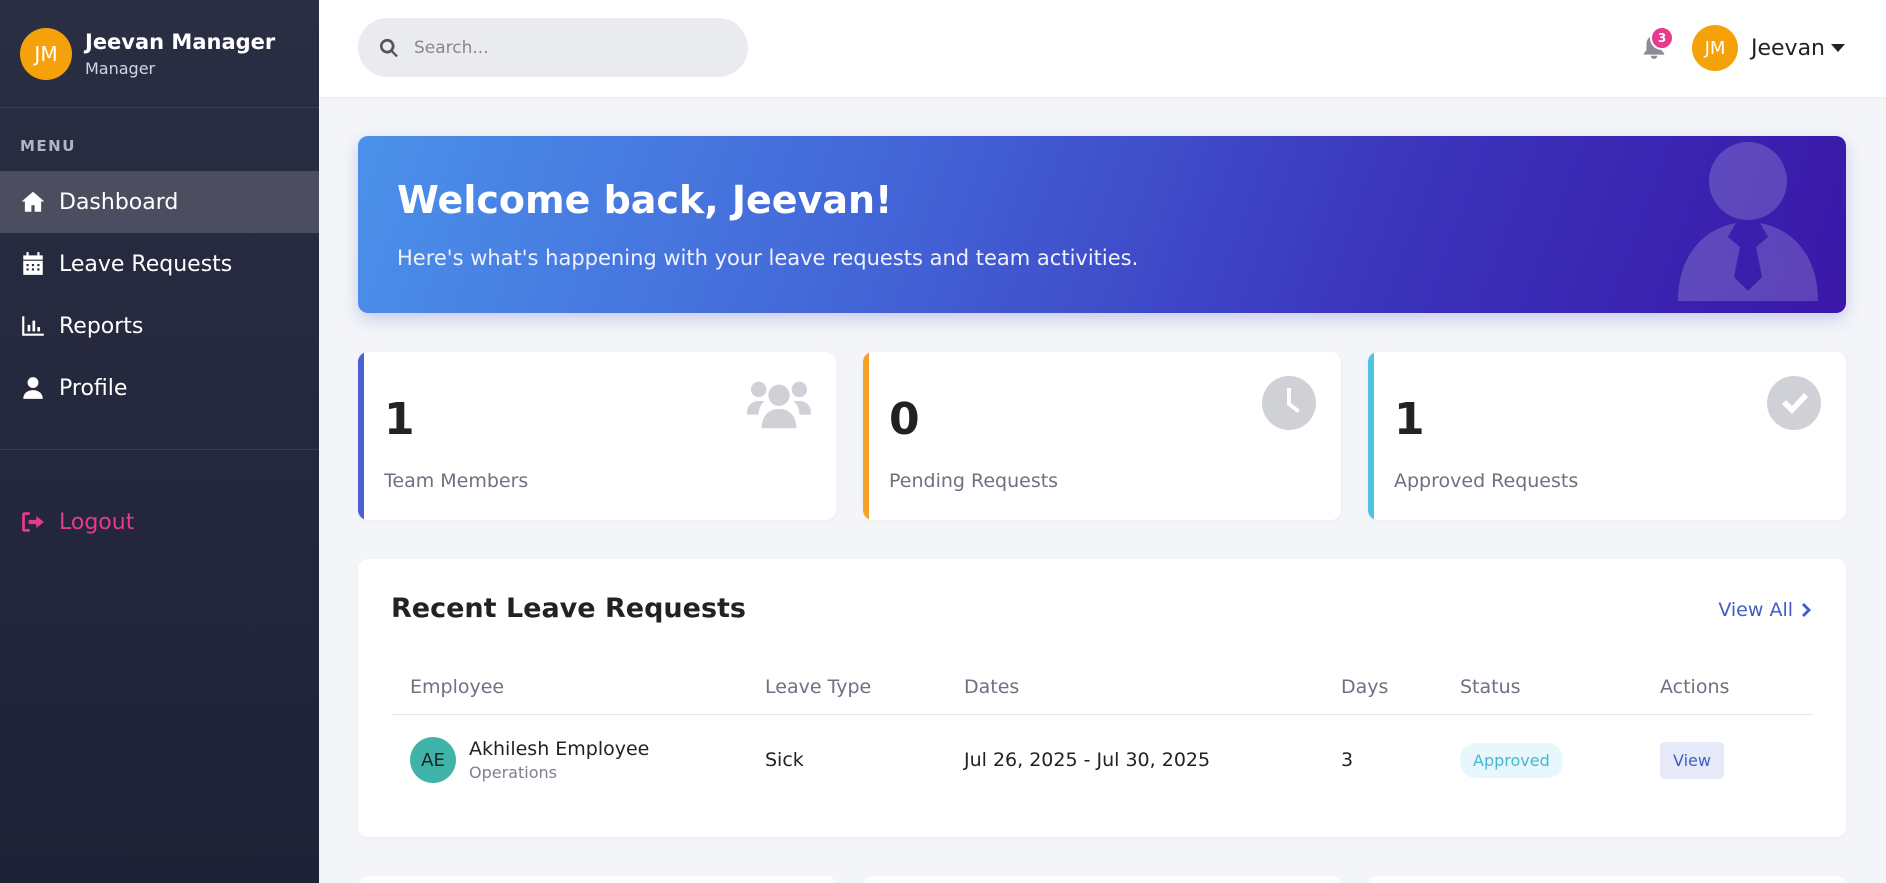 This screenshot has height=883, width=1886. What do you see at coordinates (119, 202) in the screenshot?
I see `sidebar-item-label: Dashboard` at bounding box center [119, 202].